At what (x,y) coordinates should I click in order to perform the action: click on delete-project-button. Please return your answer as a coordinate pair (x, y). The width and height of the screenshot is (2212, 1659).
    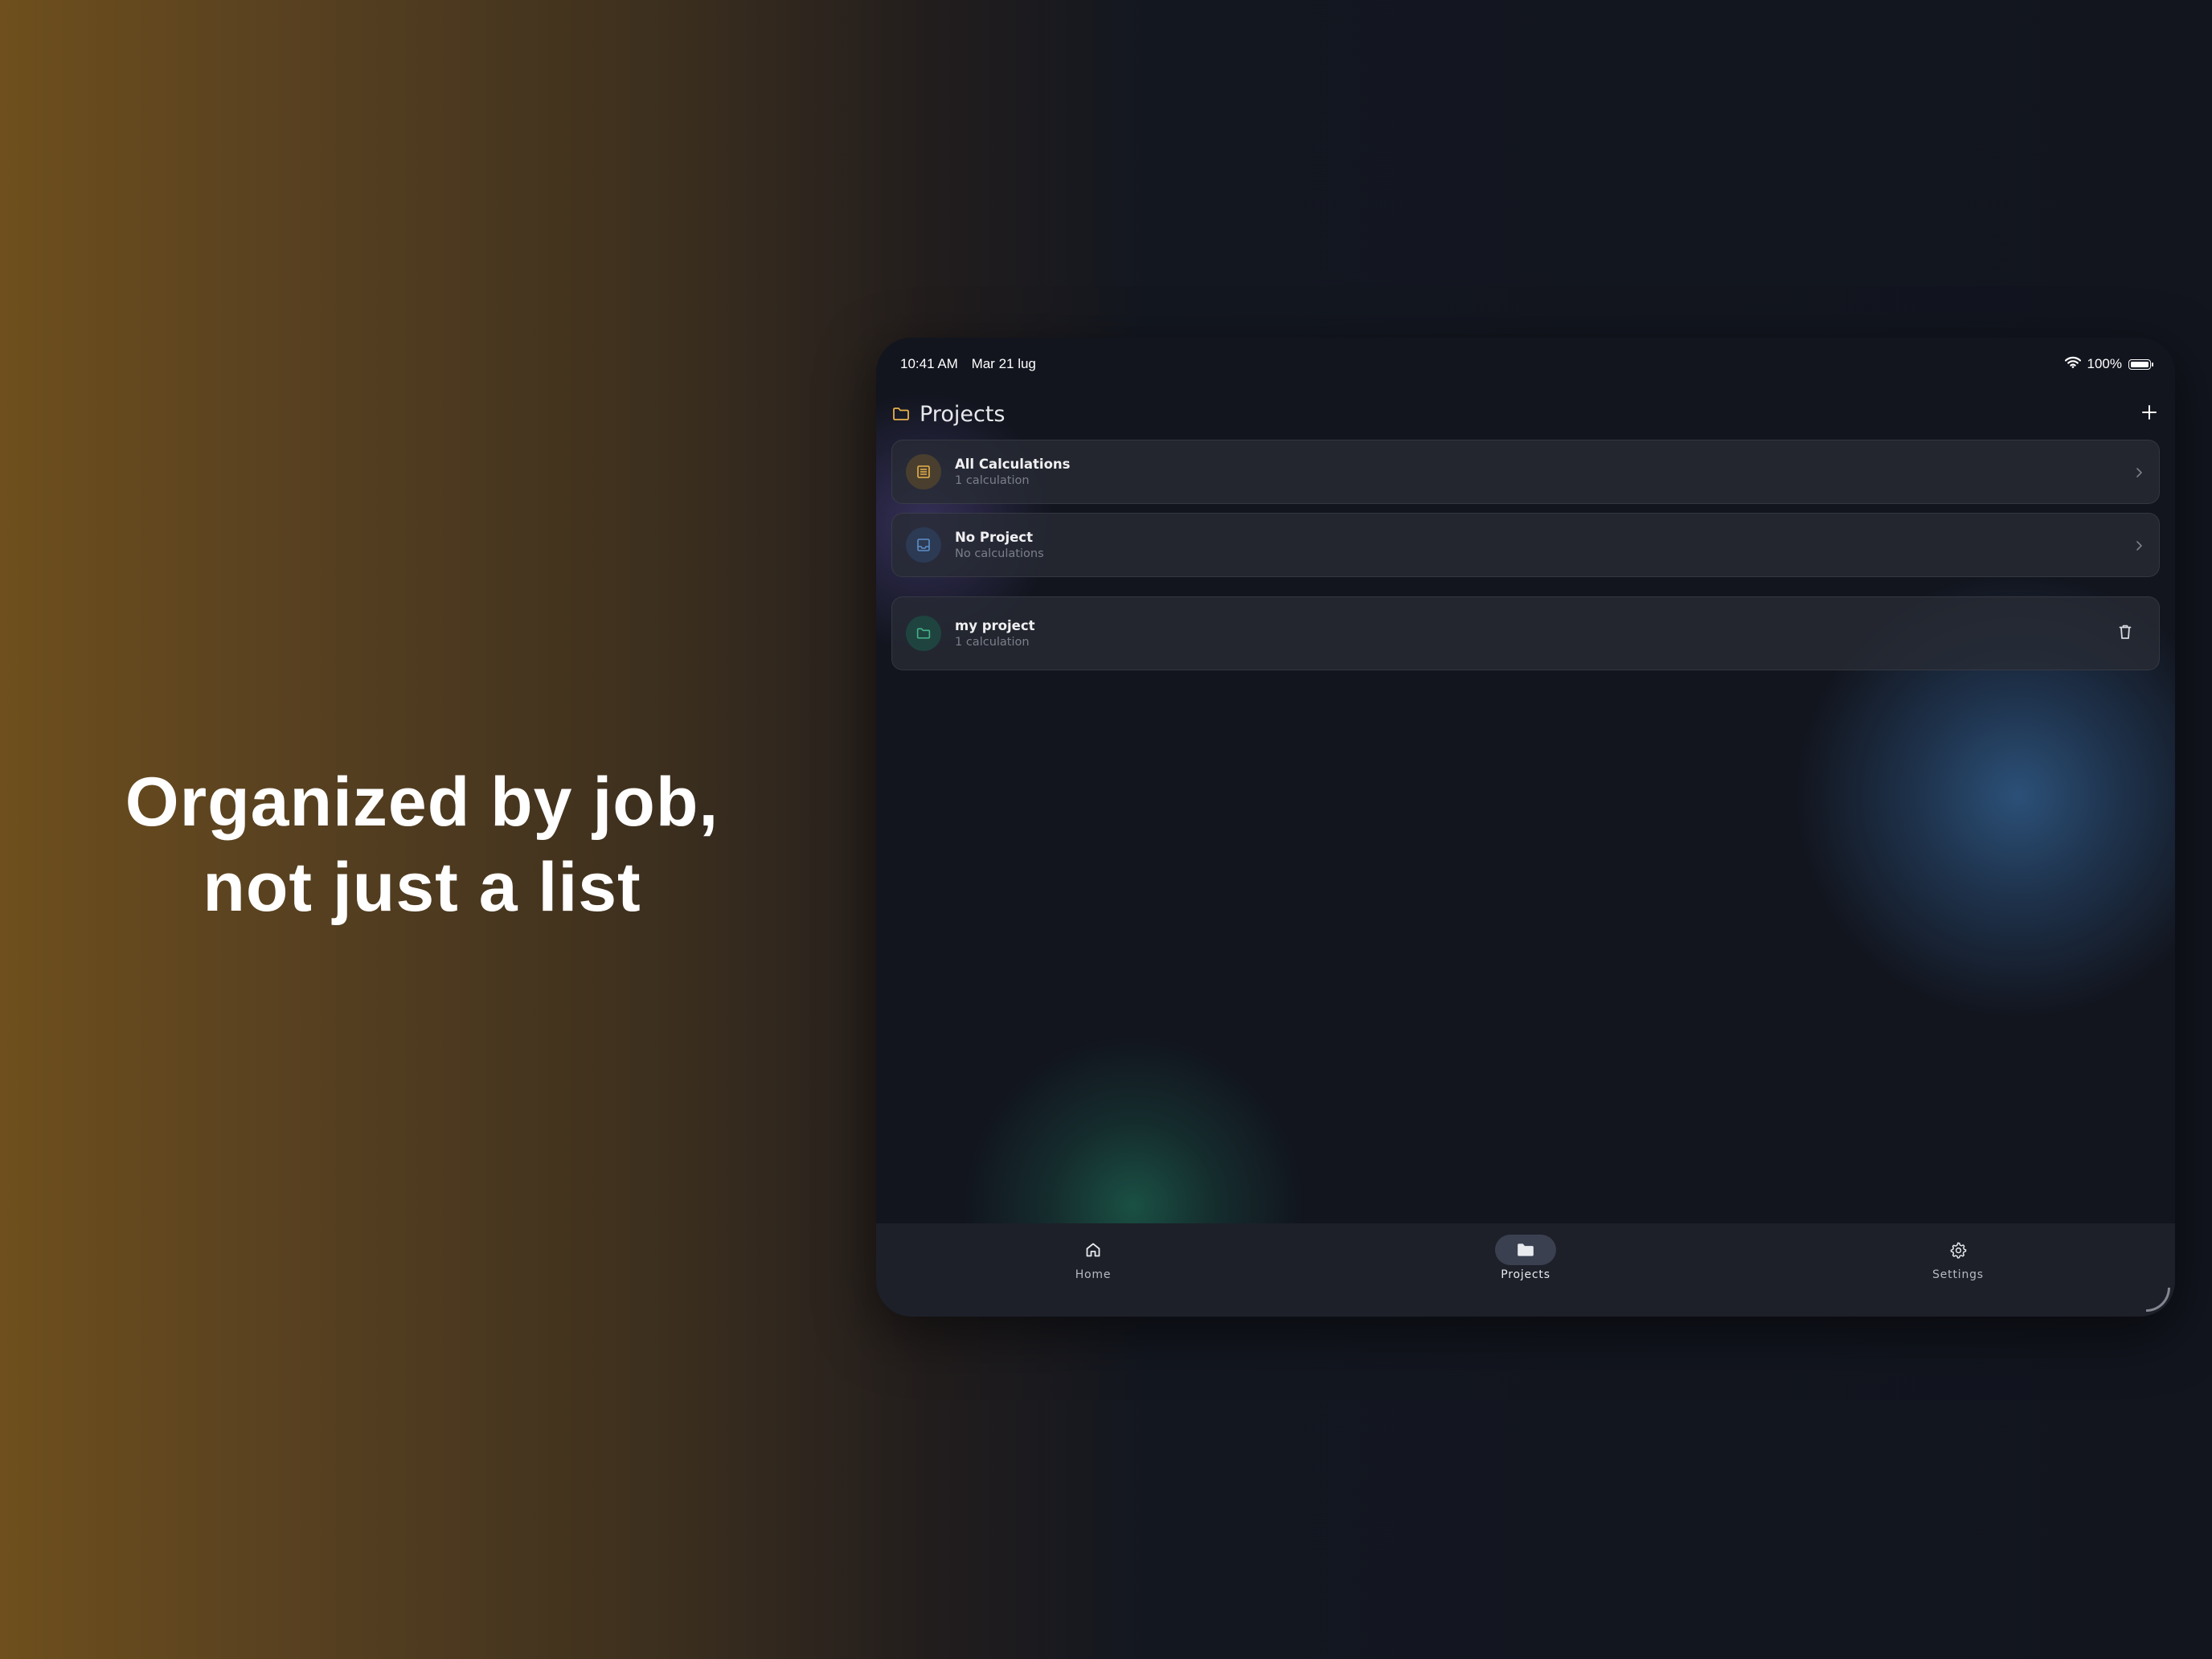
    Looking at the image, I should click on (2125, 633).